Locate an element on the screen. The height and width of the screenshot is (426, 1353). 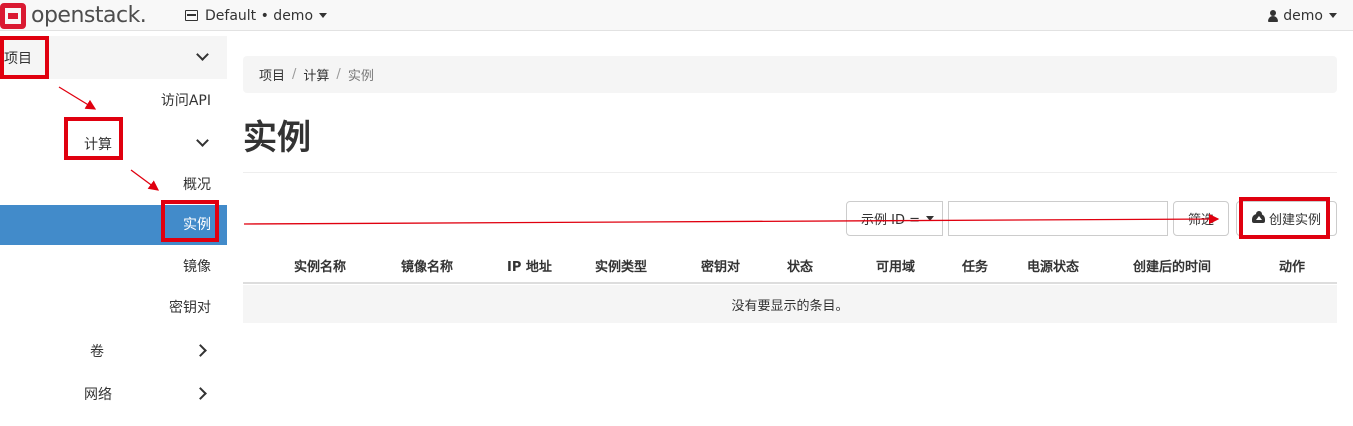
page-title: 实例 is located at coordinates (277, 138).